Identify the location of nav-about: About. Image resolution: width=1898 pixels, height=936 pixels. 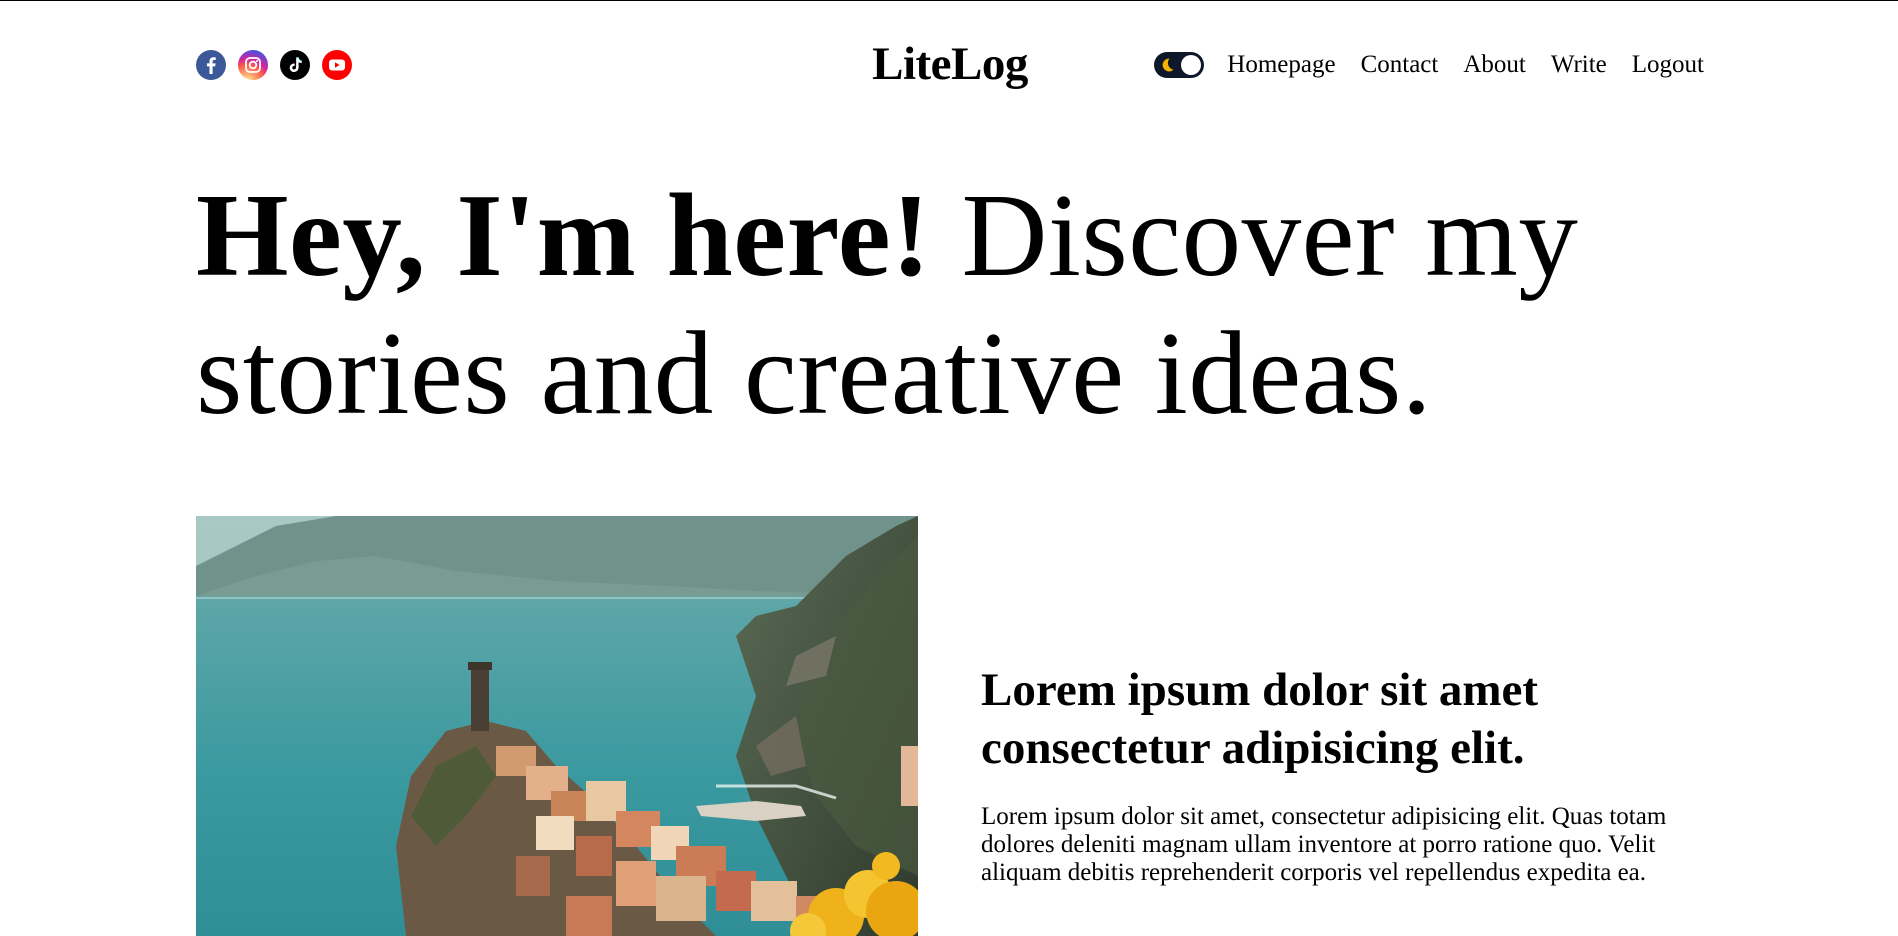
(1494, 65).